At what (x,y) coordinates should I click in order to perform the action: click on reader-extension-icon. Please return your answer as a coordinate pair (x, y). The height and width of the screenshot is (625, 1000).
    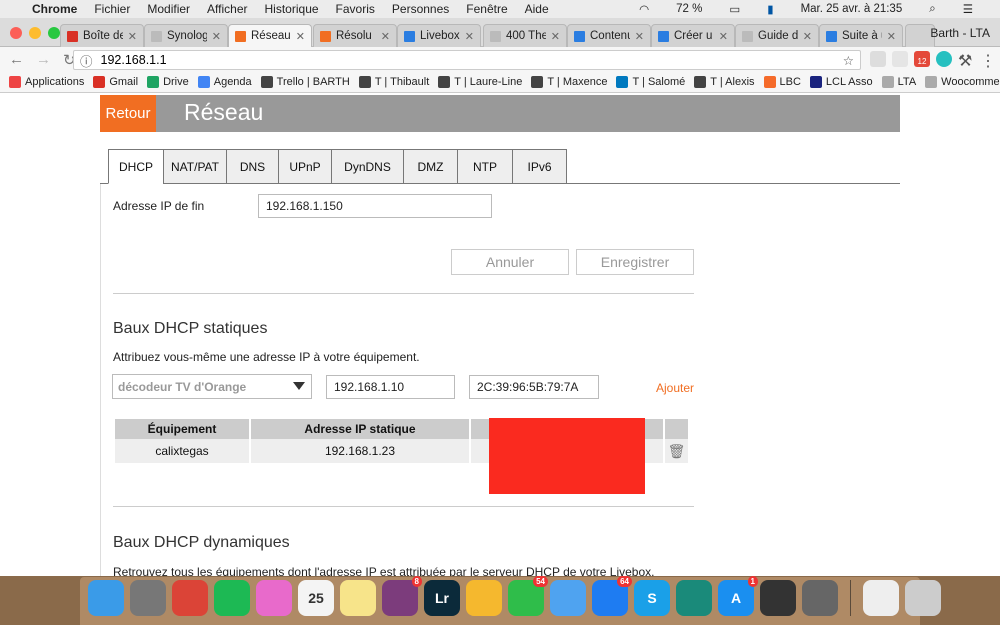
    Looking at the image, I should click on (900, 59).